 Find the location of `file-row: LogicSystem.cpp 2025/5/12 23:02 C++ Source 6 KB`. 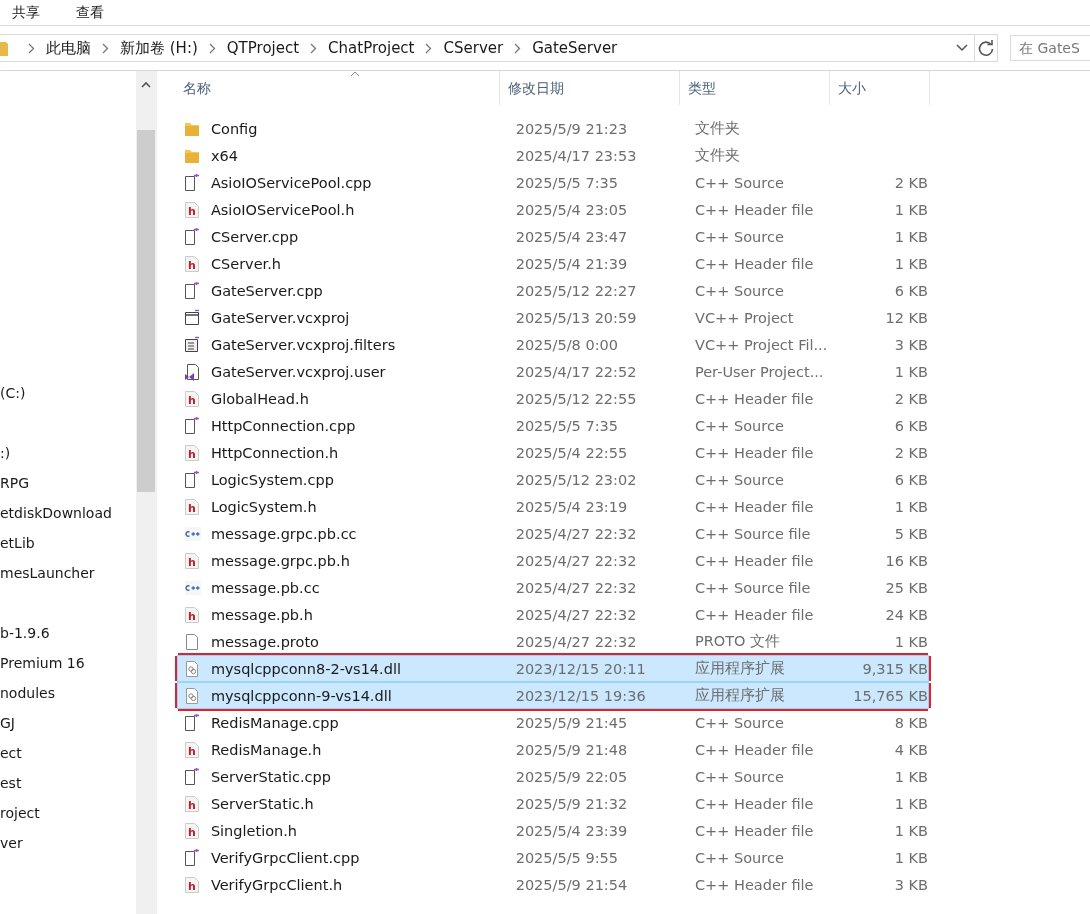

file-row: LogicSystem.cpp 2025/5/12 23:02 C++ Source 6 KB is located at coordinates (553, 479).